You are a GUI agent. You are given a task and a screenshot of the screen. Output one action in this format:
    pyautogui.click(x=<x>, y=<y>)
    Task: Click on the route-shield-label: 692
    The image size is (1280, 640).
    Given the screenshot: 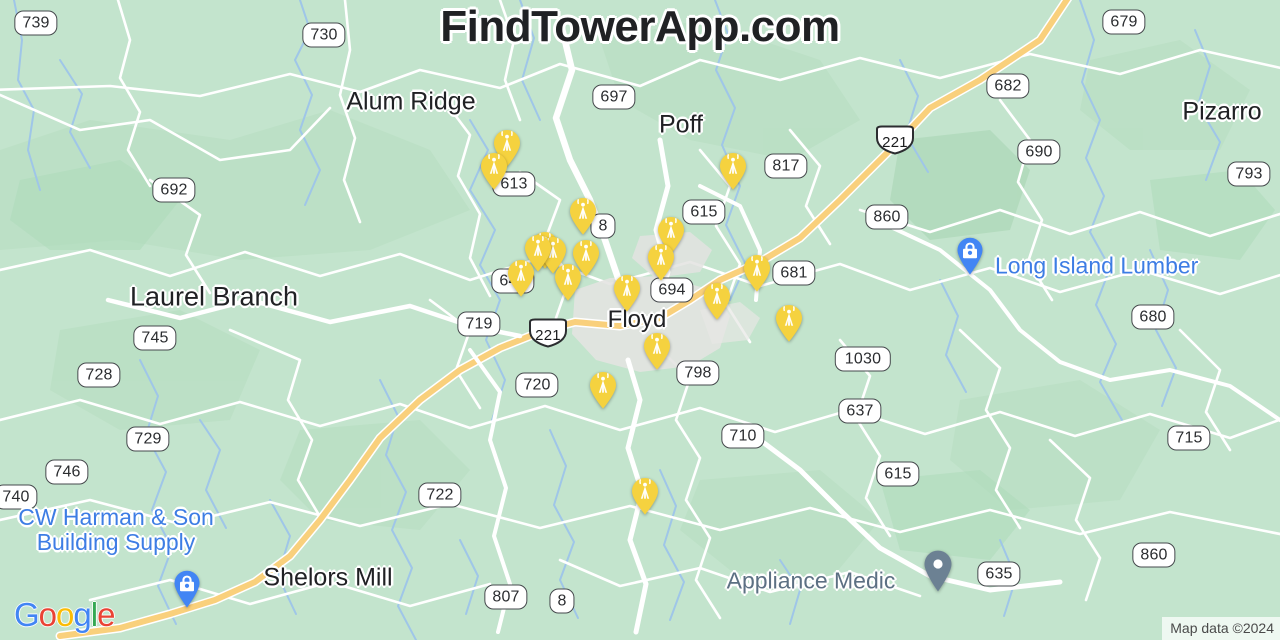 What is the action you would take?
    pyautogui.click(x=174, y=189)
    